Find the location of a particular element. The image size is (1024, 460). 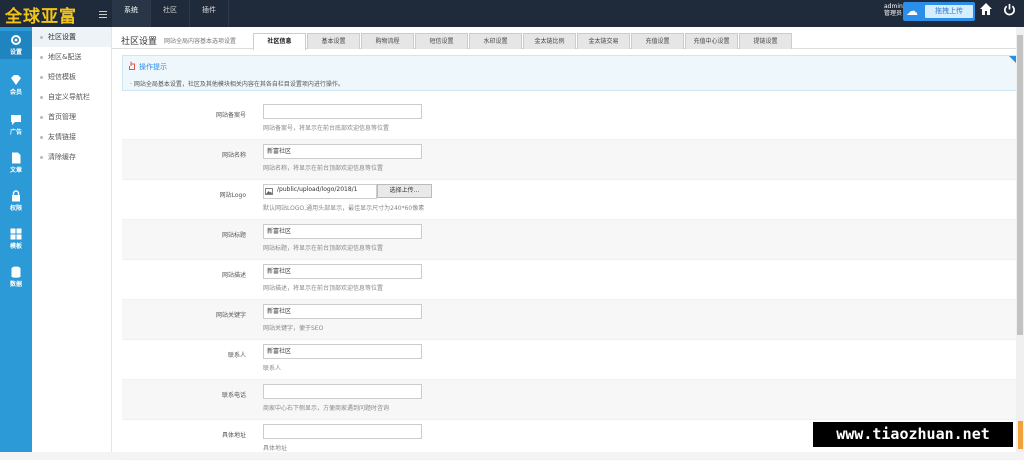

field-hint: 网站关键字，便于SEO is located at coordinates (293, 328).